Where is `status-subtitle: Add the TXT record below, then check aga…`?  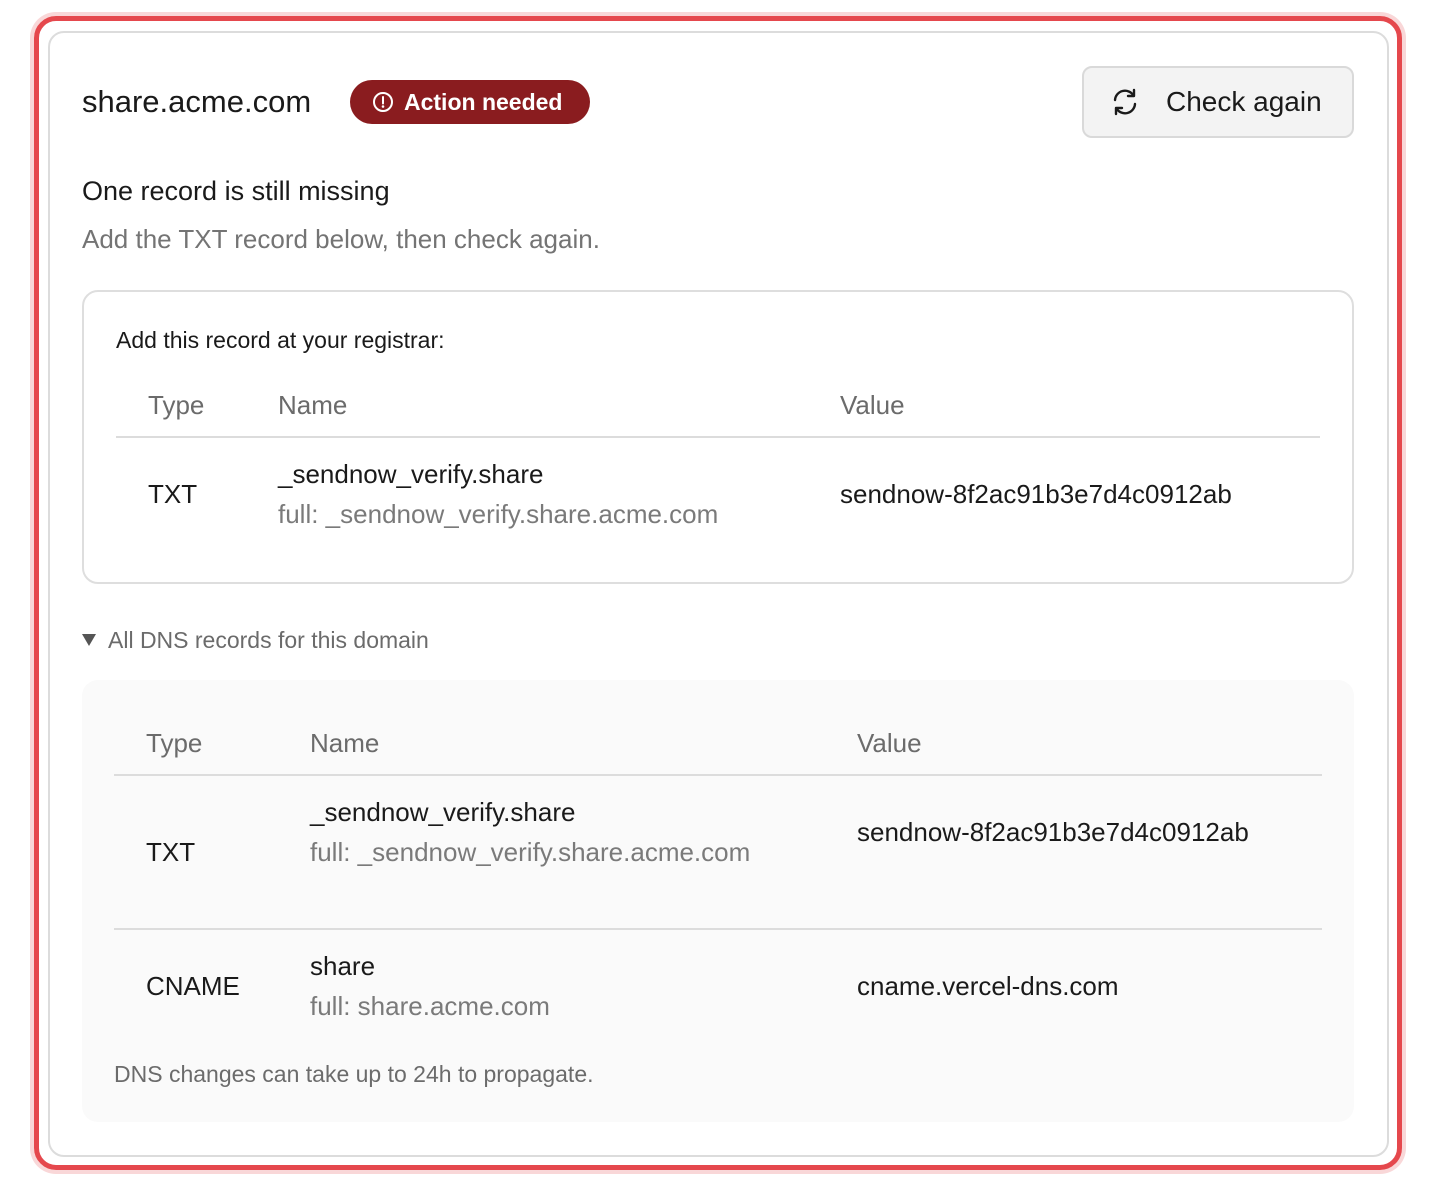
status-subtitle: Add the TXT record below, then check aga… is located at coordinates (341, 239).